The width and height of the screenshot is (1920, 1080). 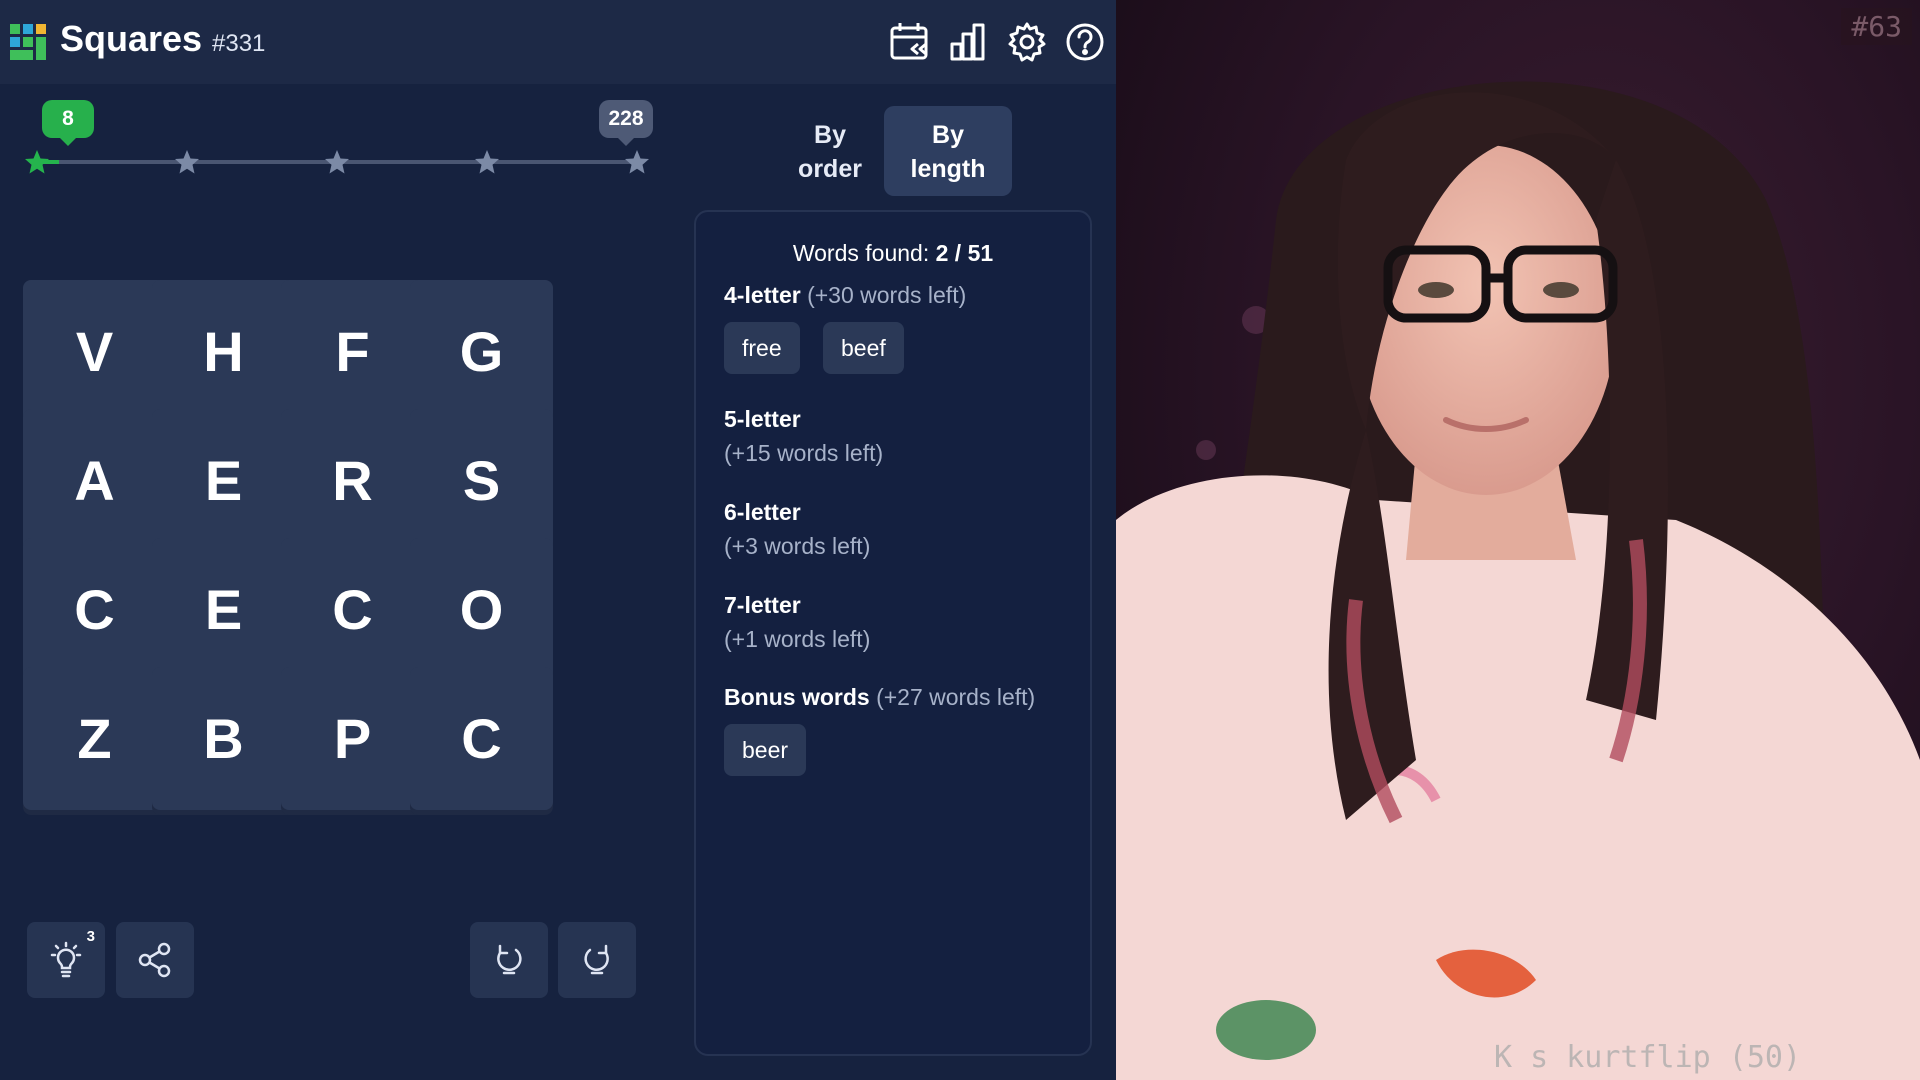 I want to click on app-title: Squares, so click(x=131, y=38).